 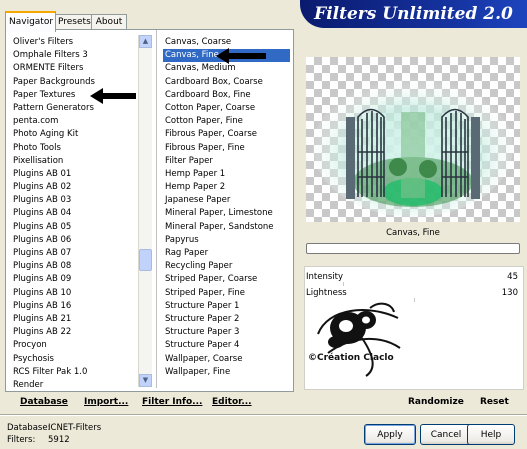 I want to click on filter-list-item: Wallpaper, Coarse, so click(x=226, y=359).